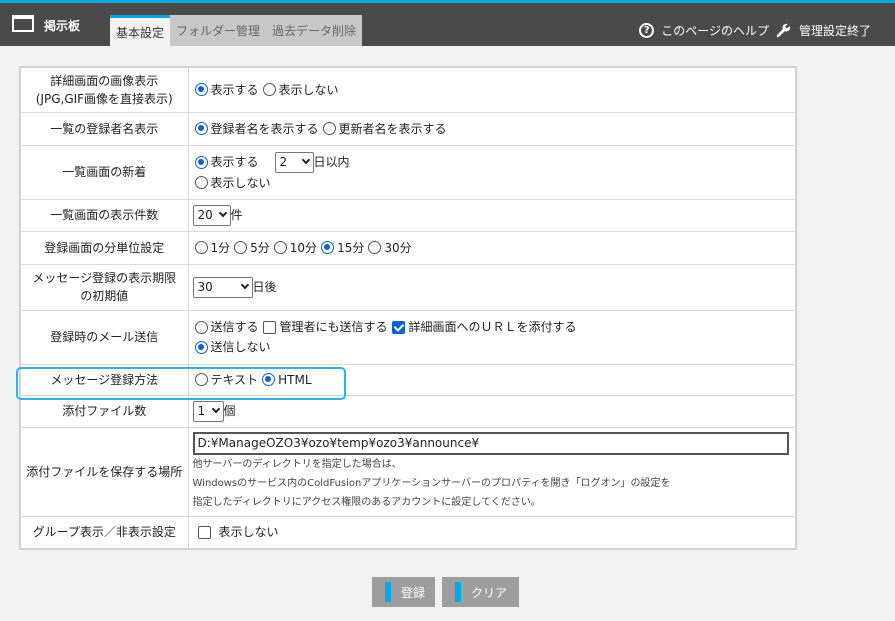 The width and height of the screenshot is (895, 621). What do you see at coordinates (647, 30) in the screenshot?
I see `help-icon: ?` at bounding box center [647, 30].